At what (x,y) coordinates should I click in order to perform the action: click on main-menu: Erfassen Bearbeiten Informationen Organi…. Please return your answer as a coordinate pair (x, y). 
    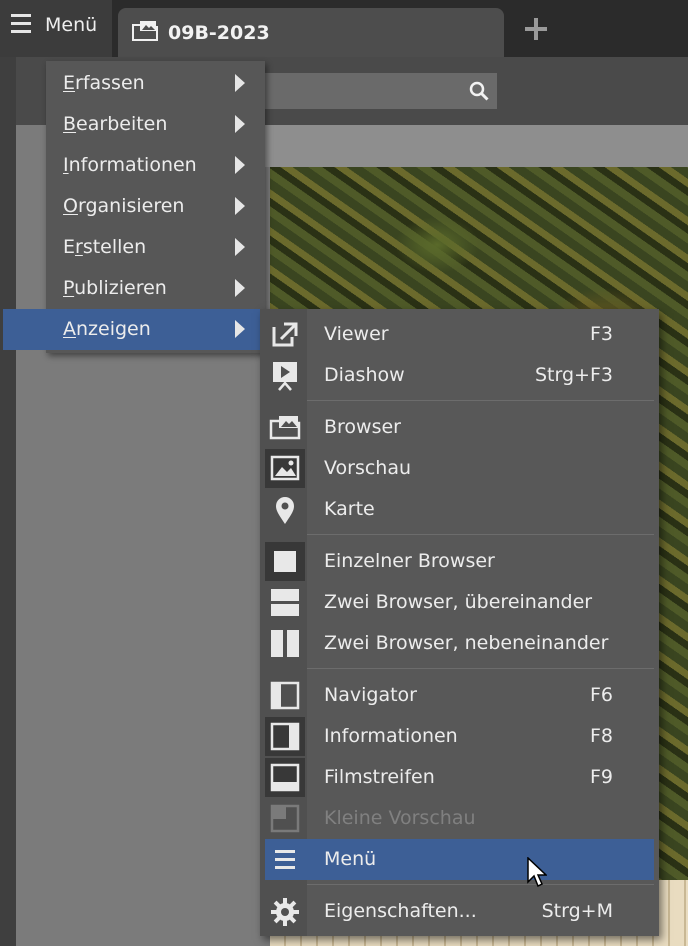
    Looking at the image, I should click on (134, 207).